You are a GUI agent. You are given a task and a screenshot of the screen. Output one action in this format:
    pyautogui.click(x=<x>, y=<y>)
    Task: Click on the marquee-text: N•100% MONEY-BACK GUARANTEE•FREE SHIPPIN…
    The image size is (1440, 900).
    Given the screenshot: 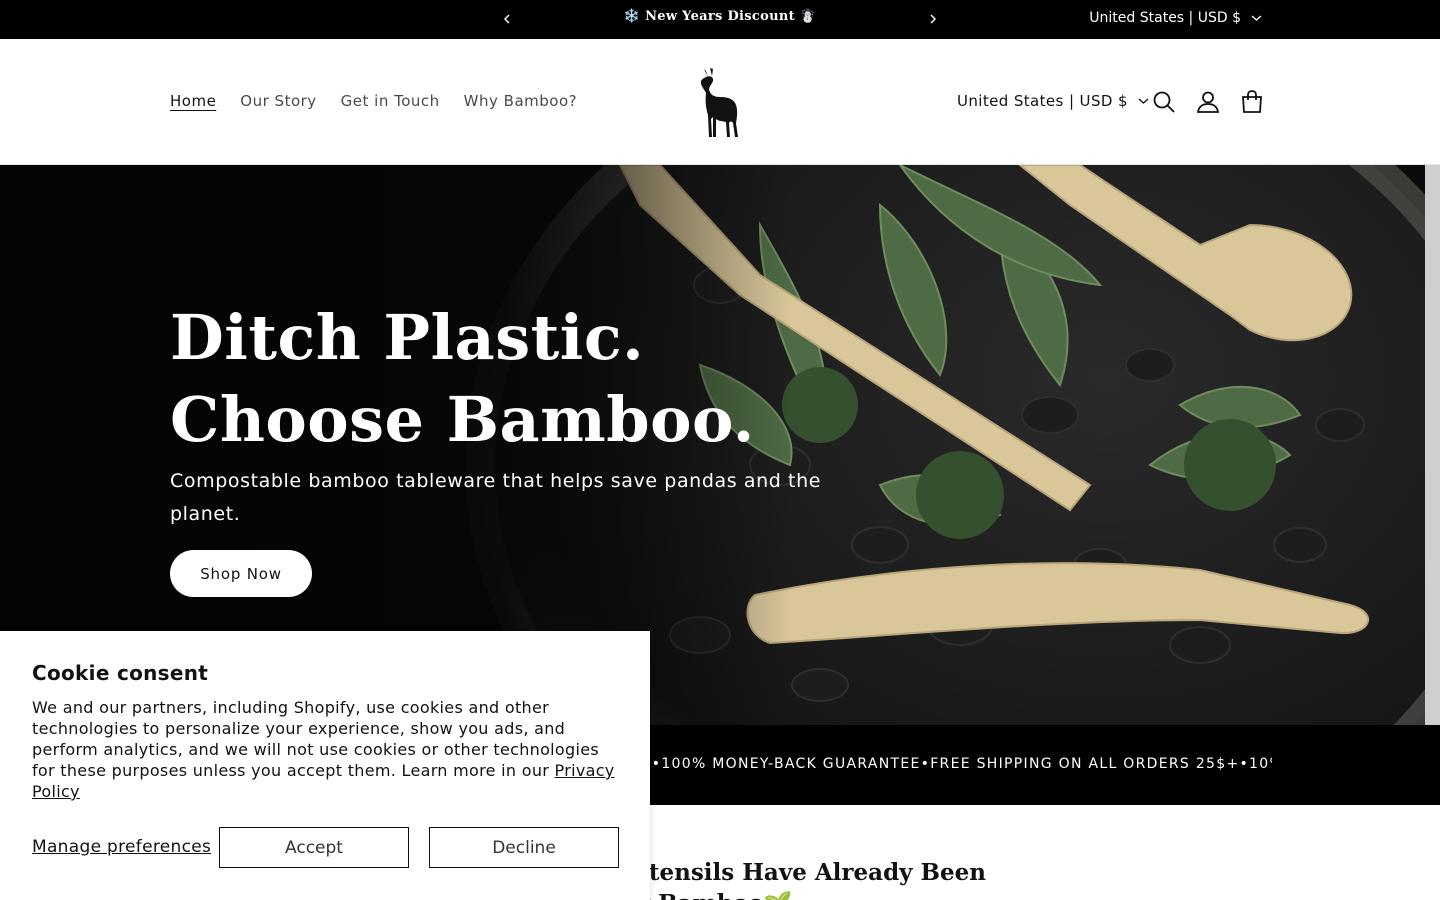 What is the action you would take?
    pyautogui.click(x=956, y=764)
    